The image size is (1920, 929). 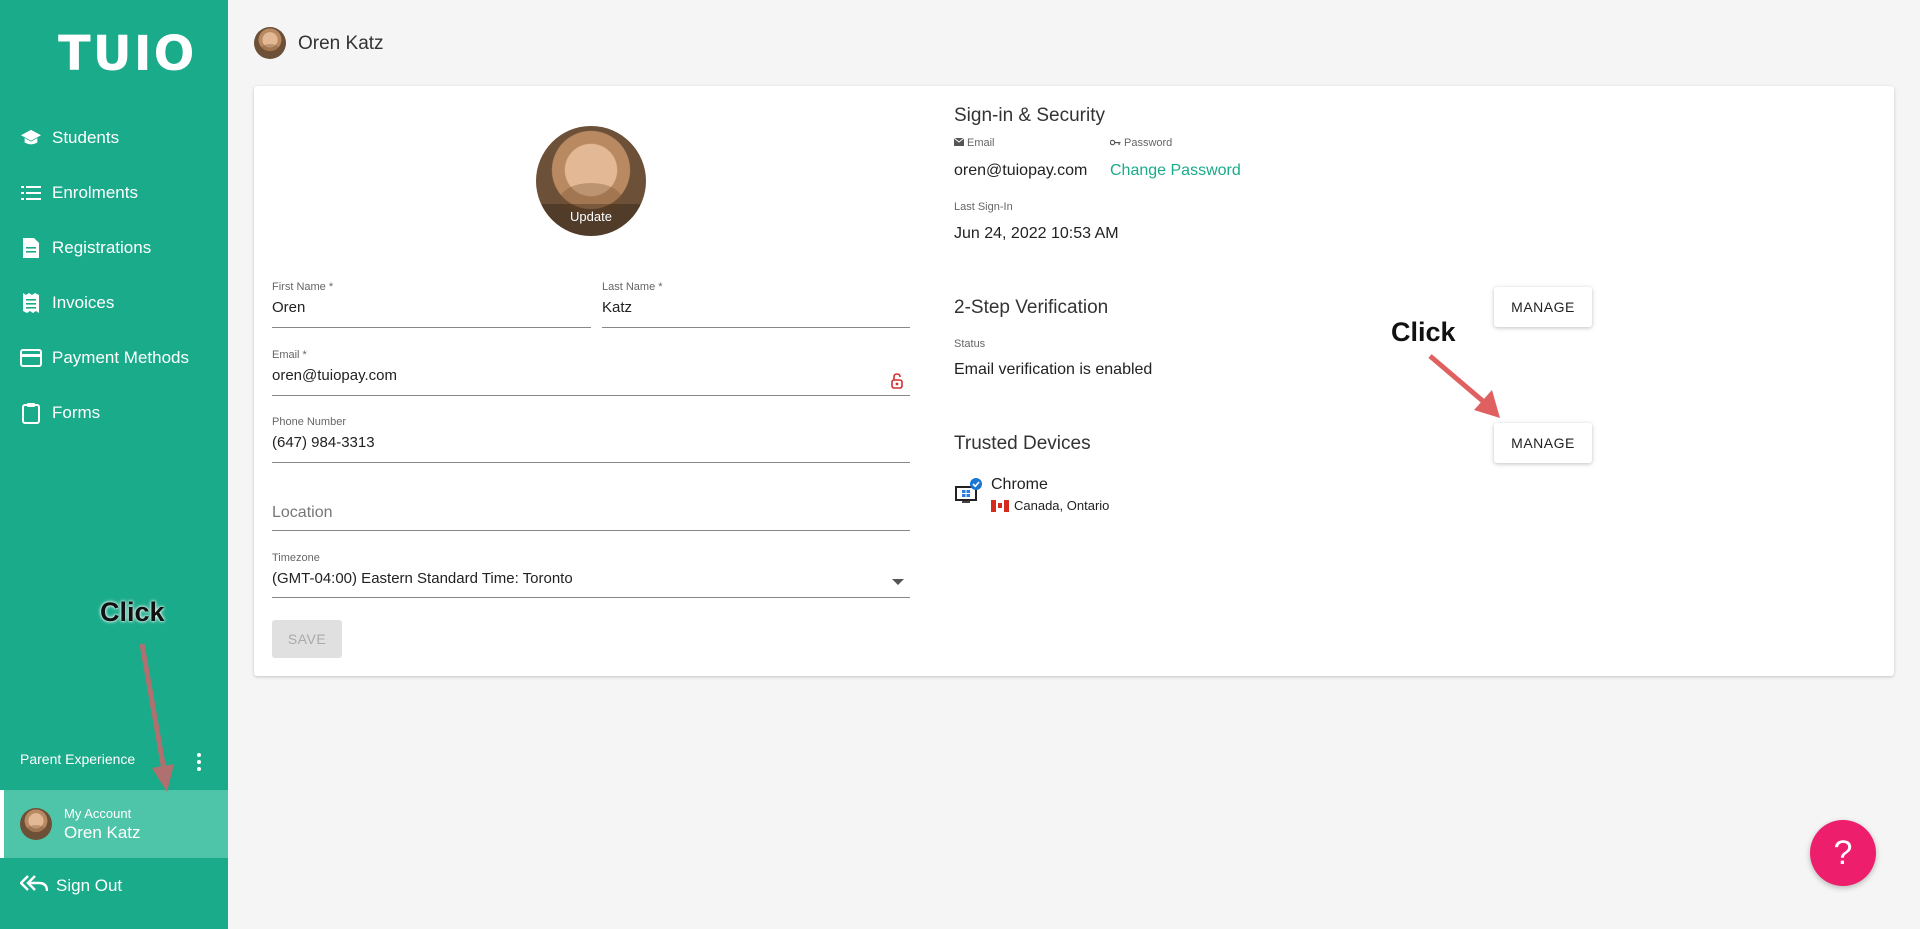 What do you see at coordinates (1843, 853) in the screenshot?
I see `help-button: ?` at bounding box center [1843, 853].